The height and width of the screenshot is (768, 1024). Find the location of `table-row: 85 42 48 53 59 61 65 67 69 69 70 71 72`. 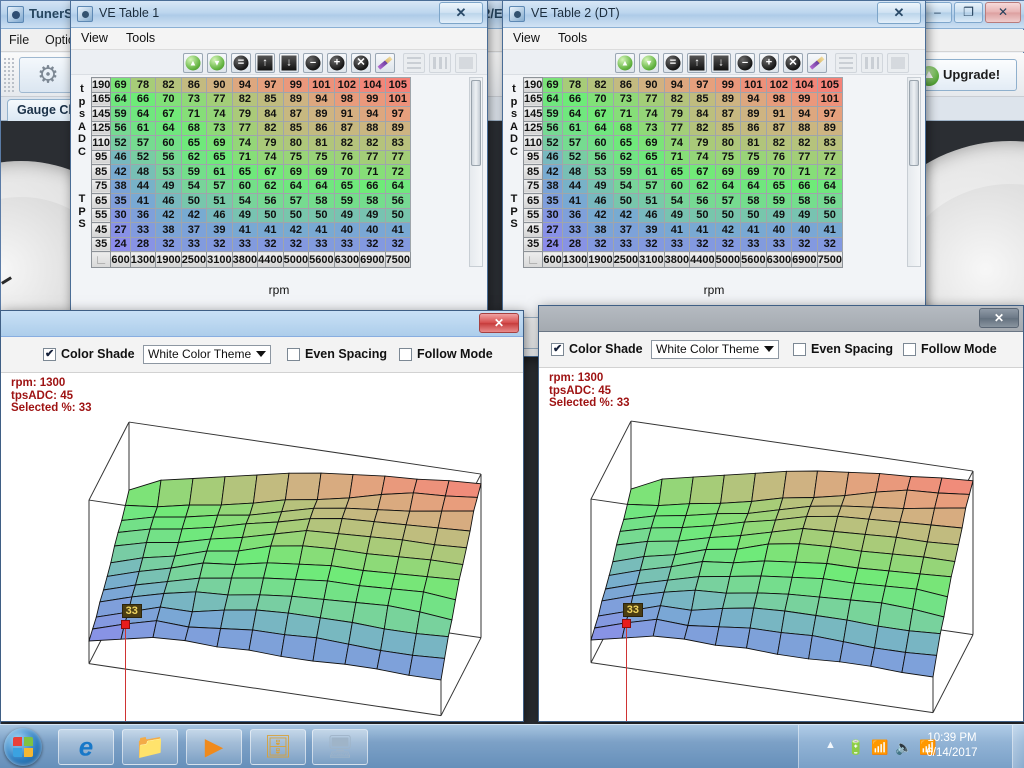

table-row: 85 42 48 53 59 61 65 67 69 69 70 71 72 is located at coordinates (251, 172).